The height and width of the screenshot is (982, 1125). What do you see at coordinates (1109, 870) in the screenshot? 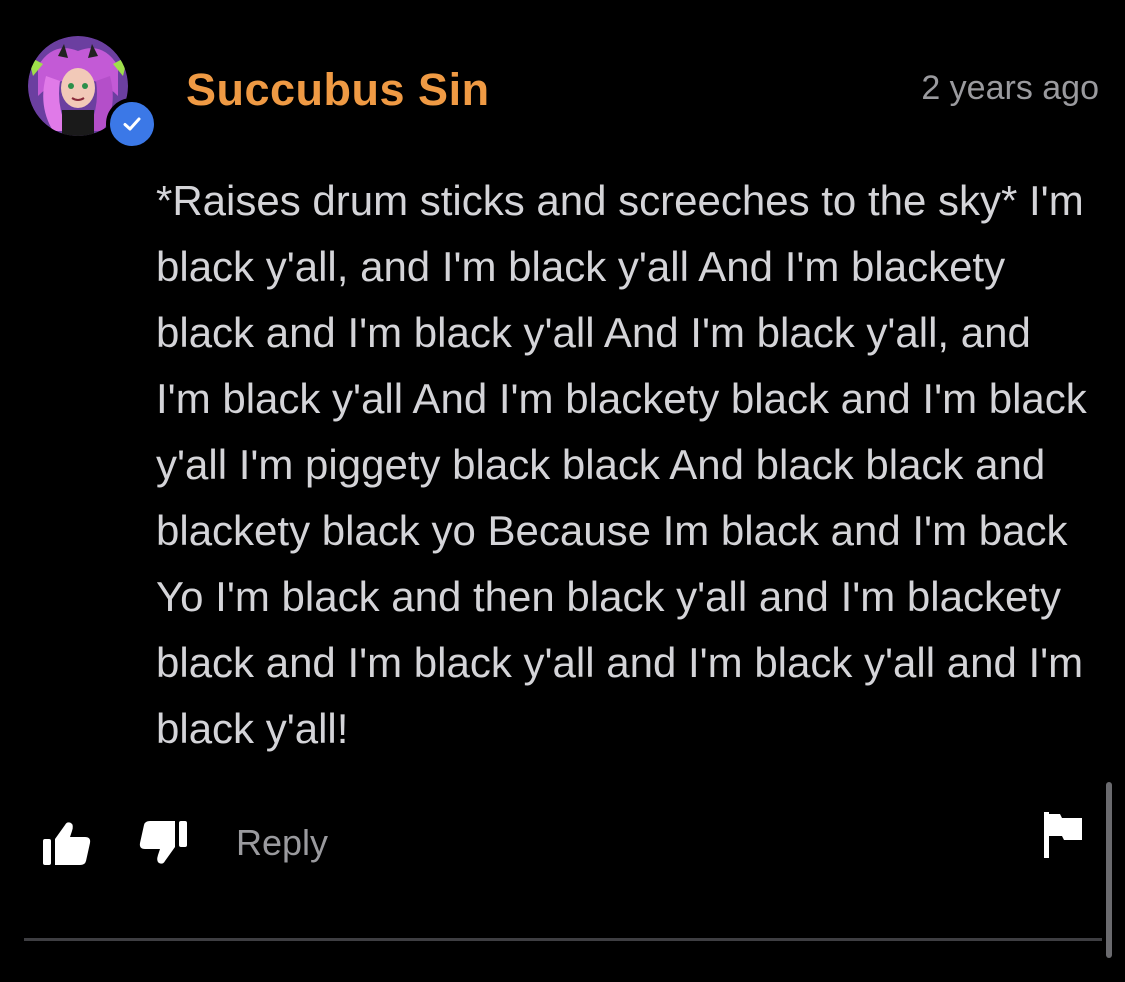
I see `scrollbar` at bounding box center [1109, 870].